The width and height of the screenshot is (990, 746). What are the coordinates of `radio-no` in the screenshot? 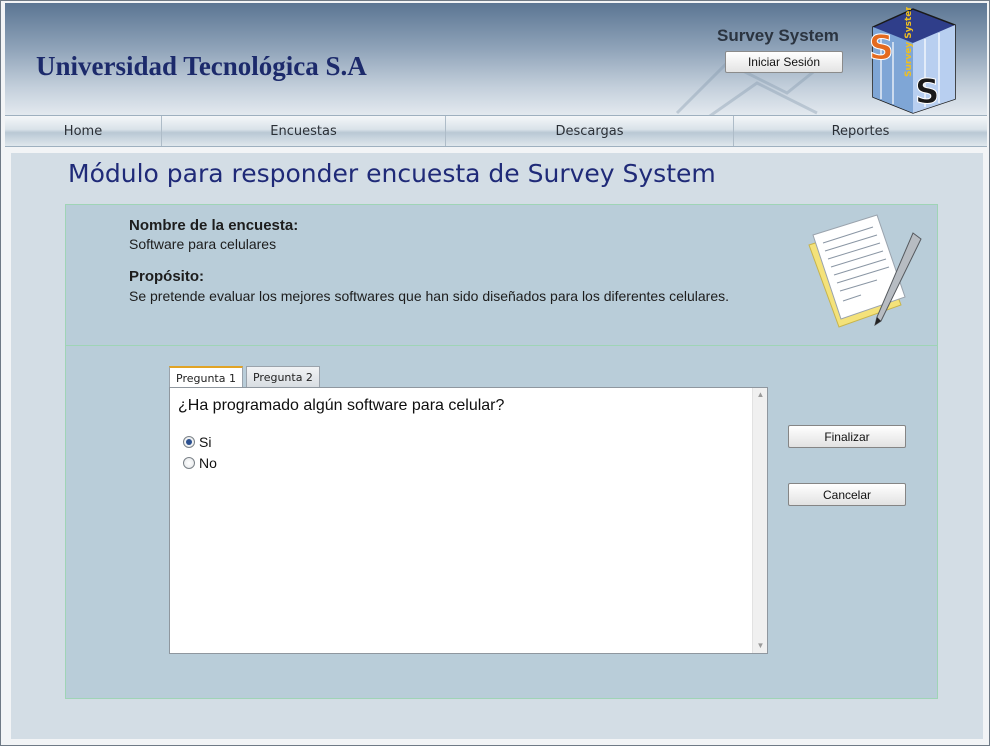 It's located at (189, 463).